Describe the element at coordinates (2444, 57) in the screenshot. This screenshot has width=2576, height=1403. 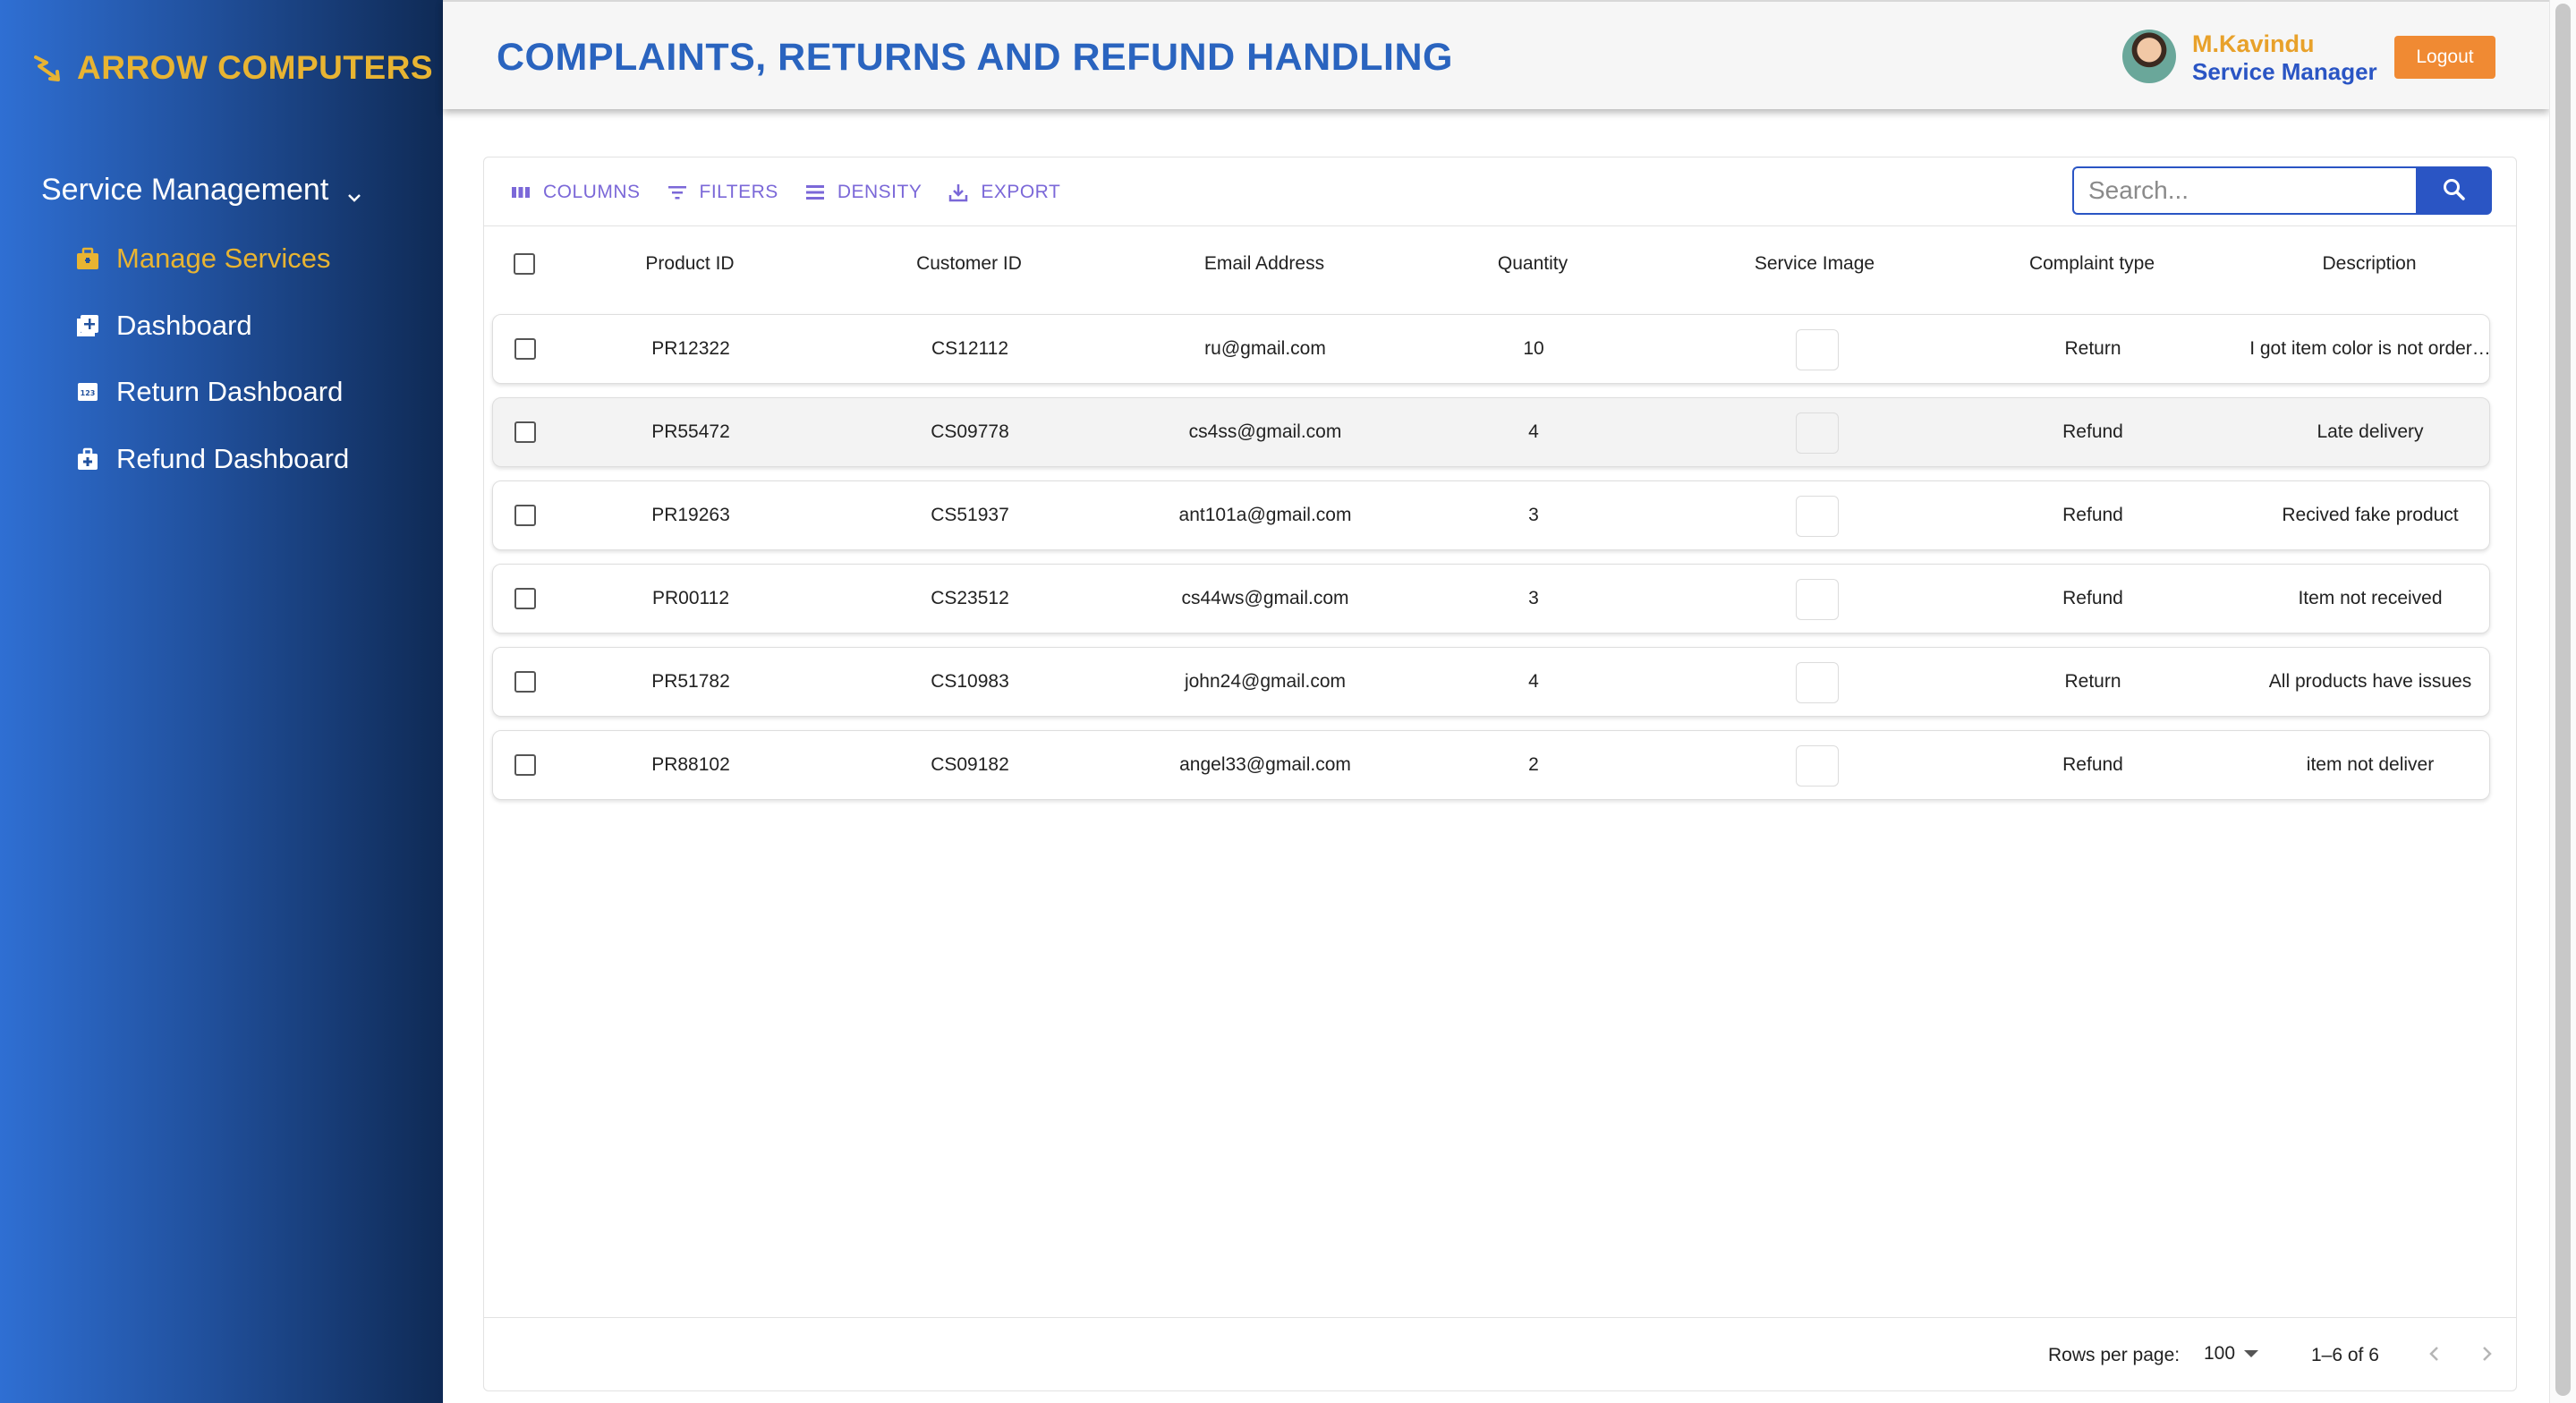
I see `logout-button: Logout` at that location.